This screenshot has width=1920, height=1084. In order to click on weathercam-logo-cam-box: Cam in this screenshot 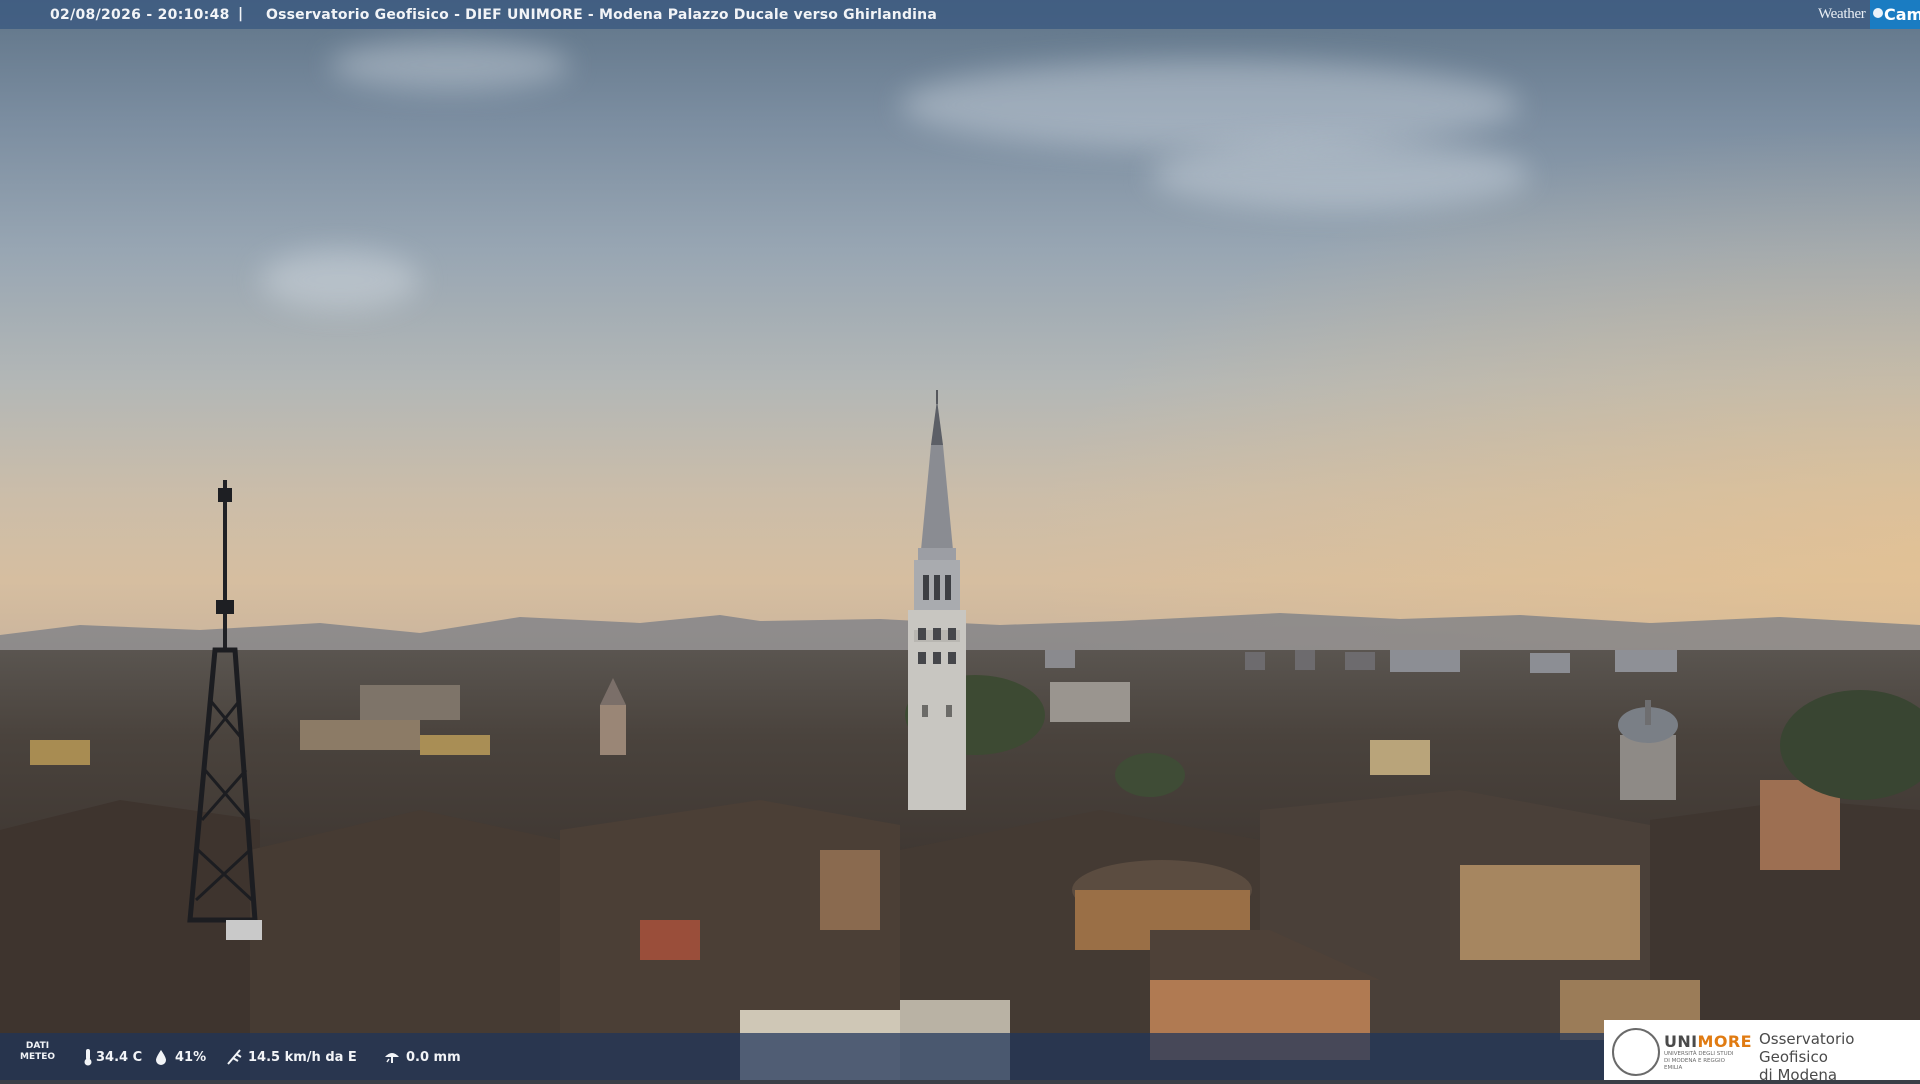, I will do `click(1895, 14)`.